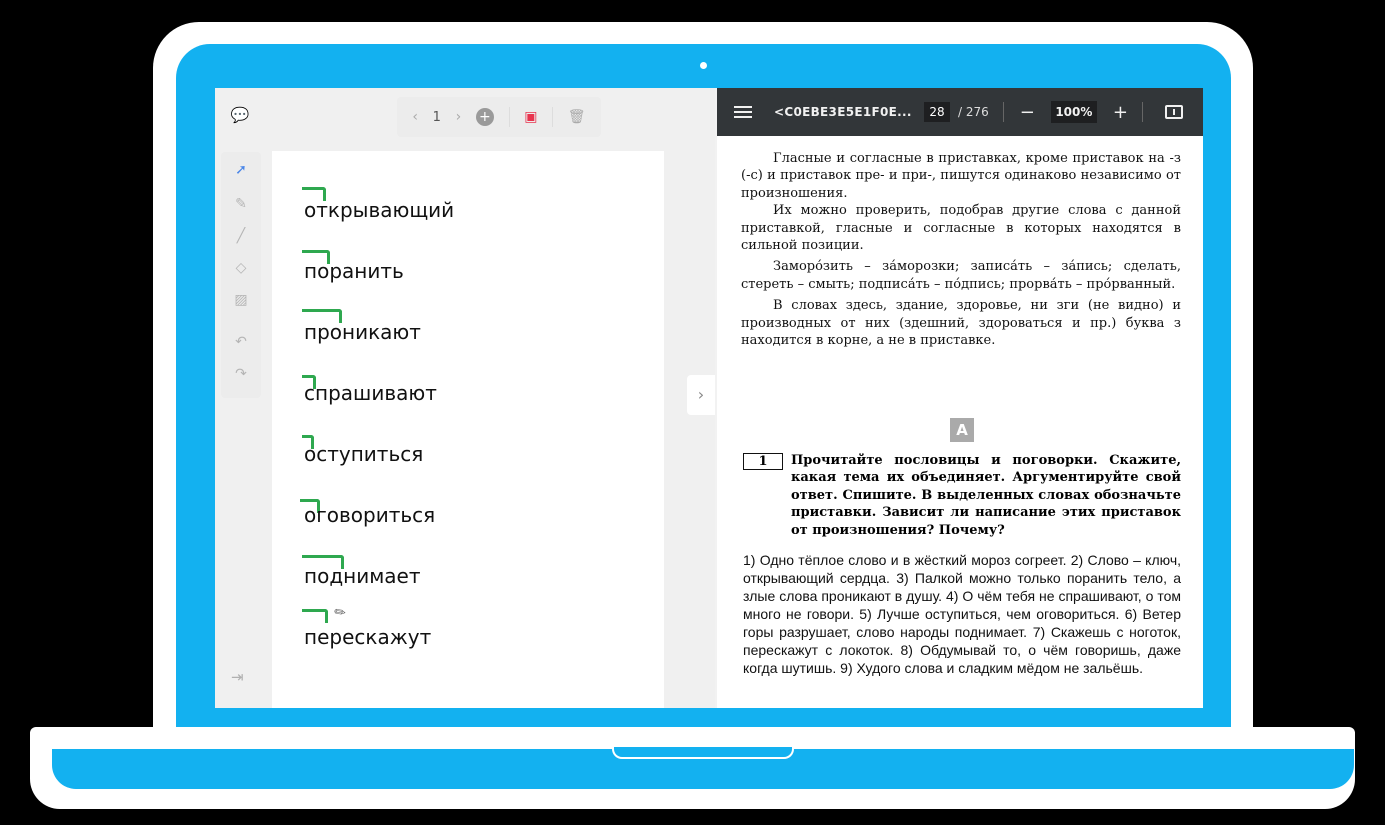  Describe the element at coordinates (368, 637) in the screenshot. I see `word-item: перескажут` at that location.